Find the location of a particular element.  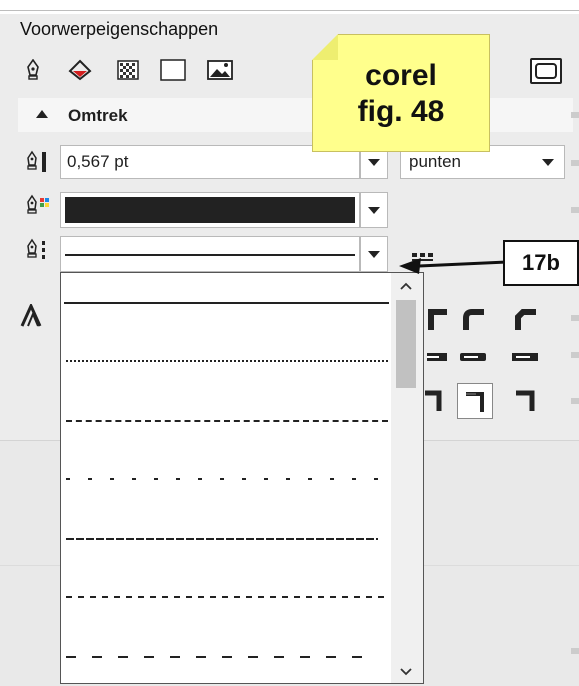

top-border is located at coordinates (289, 10).